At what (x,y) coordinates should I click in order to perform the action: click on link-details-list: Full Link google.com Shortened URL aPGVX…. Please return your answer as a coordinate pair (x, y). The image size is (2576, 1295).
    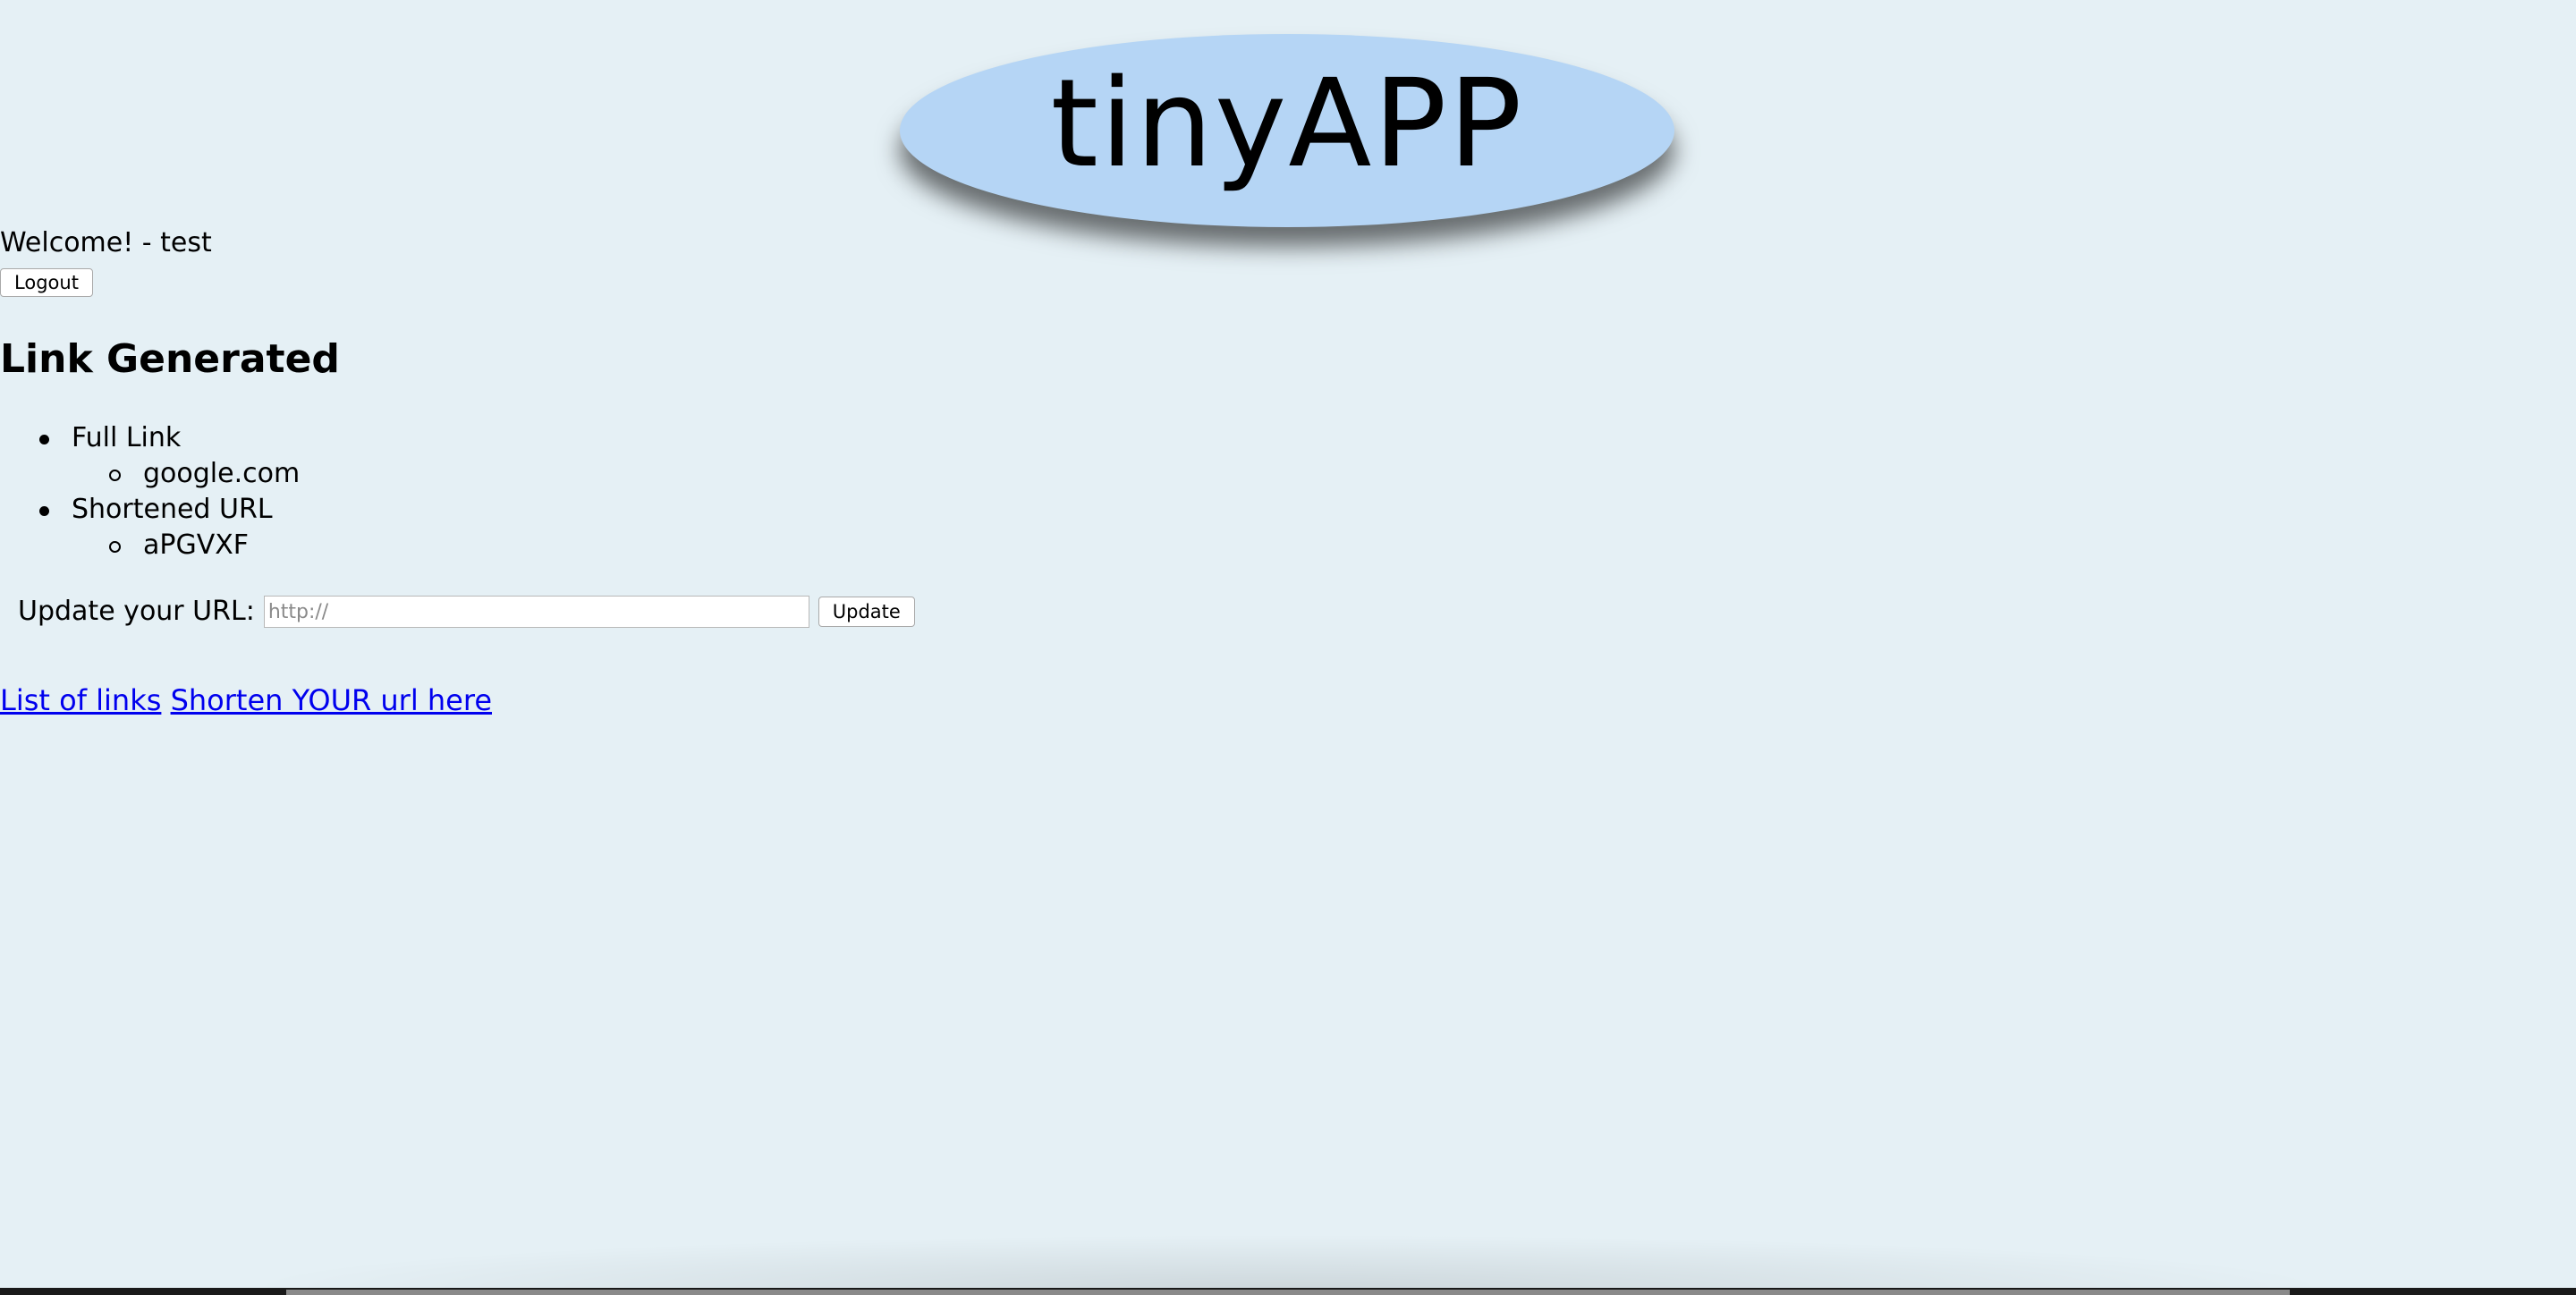
    Looking at the image, I should click on (150, 491).